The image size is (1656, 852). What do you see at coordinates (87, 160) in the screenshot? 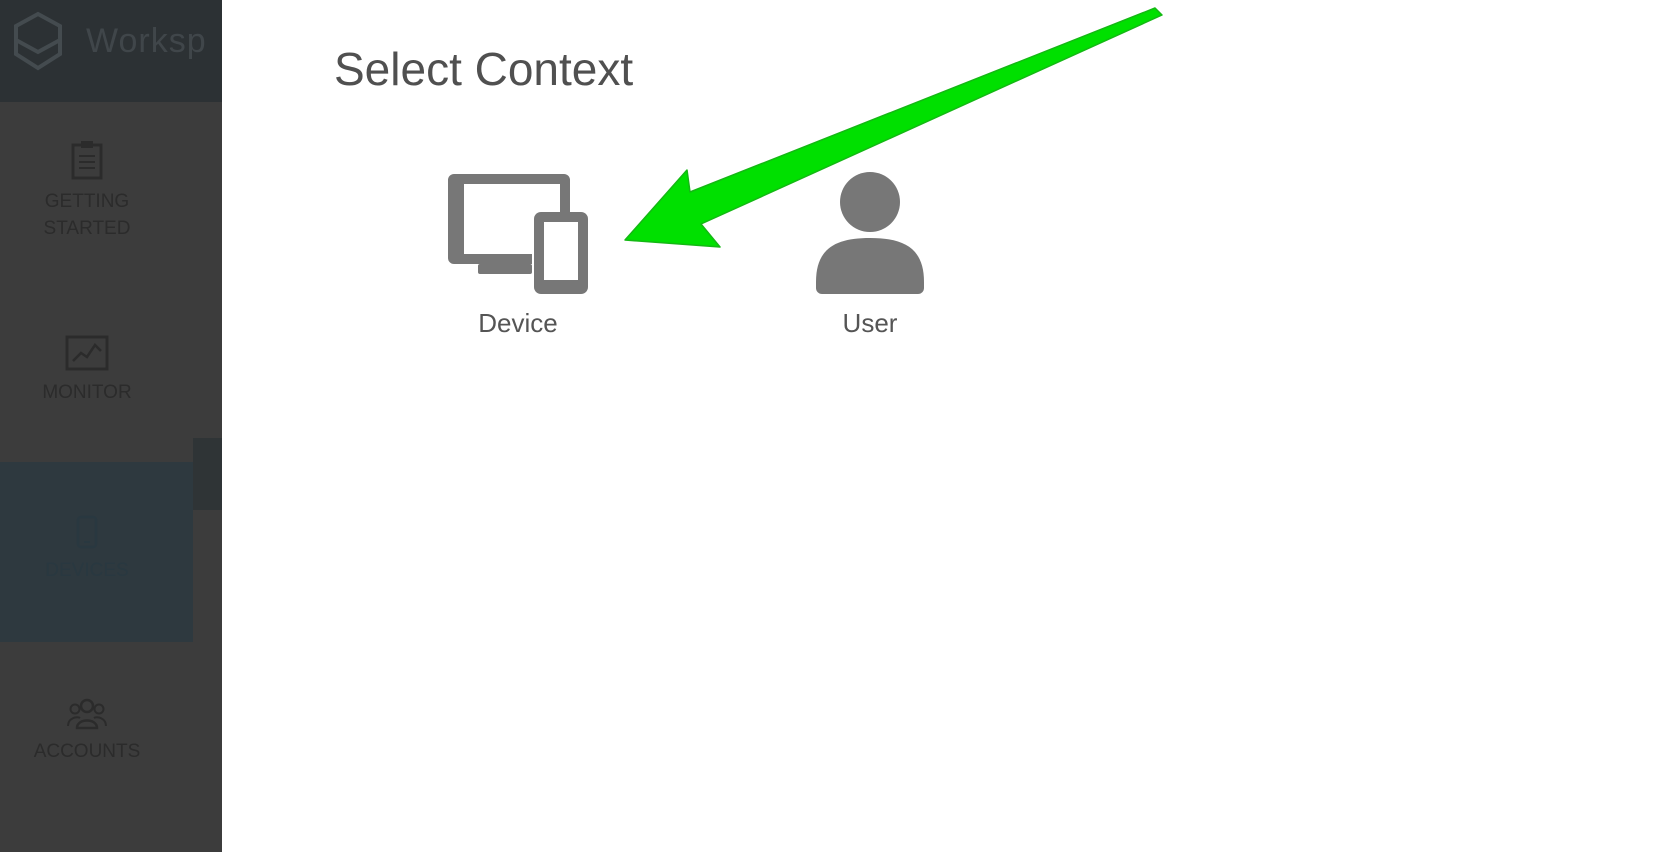
I see `clipboard-icon` at bounding box center [87, 160].